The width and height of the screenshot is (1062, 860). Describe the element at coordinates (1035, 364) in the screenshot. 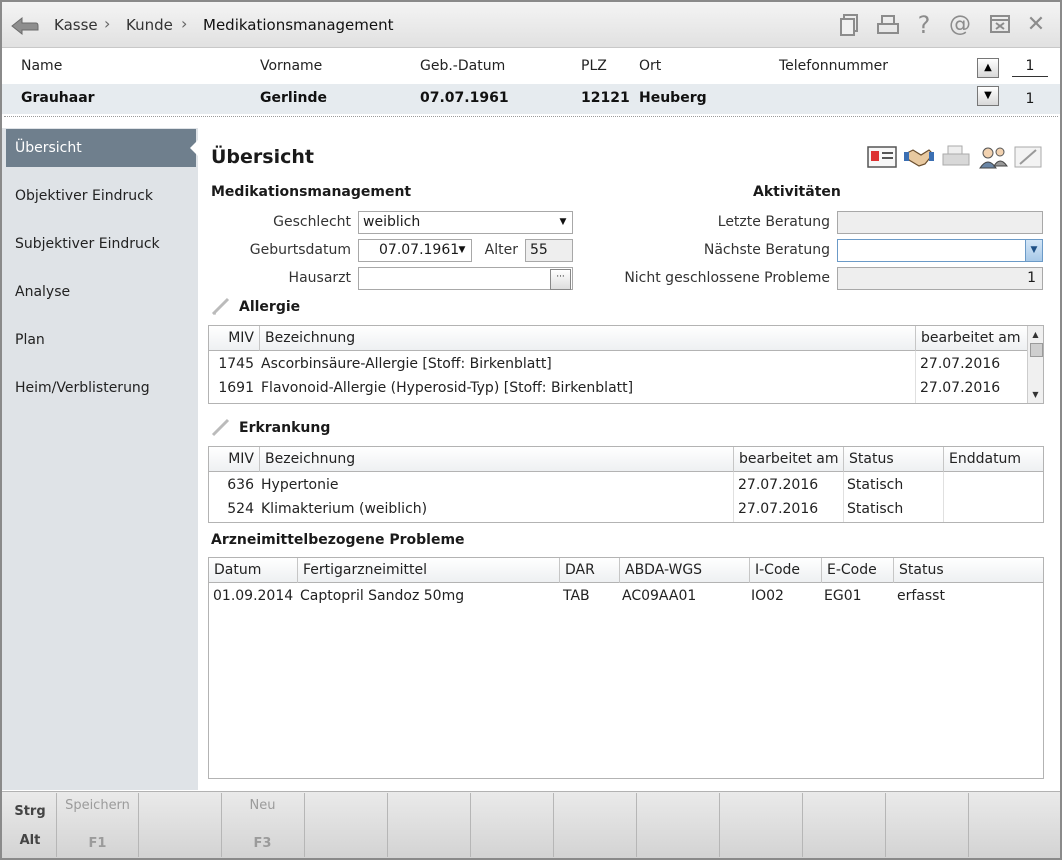

I see `allergie-scrollbar: ▲ ▼` at that location.